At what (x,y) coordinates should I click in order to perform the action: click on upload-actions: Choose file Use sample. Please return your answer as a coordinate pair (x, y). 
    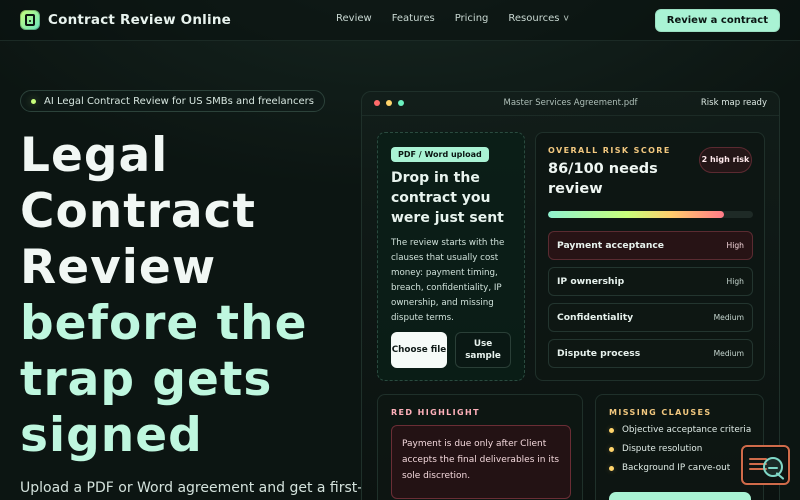
    Looking at the image, I should click on (451, 350).